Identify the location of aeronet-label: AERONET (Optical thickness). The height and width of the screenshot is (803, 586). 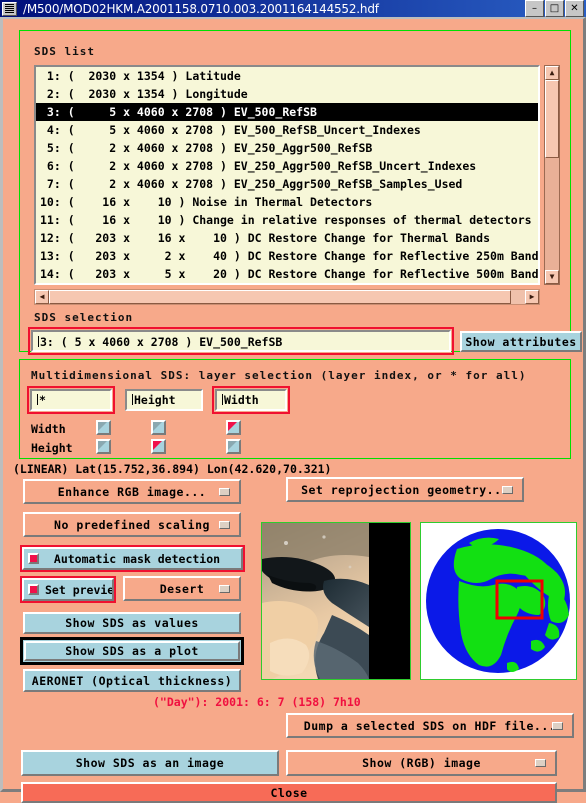
(132, 680).